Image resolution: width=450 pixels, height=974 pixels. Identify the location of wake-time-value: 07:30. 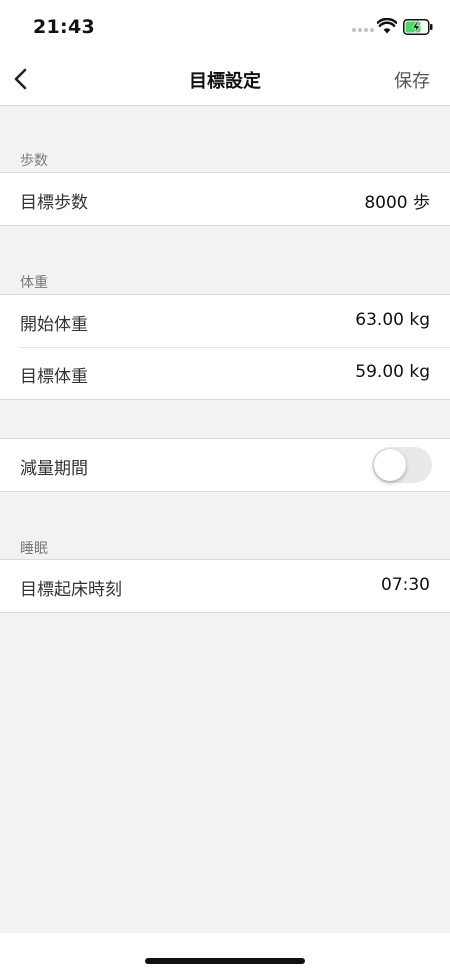
(405, 585).